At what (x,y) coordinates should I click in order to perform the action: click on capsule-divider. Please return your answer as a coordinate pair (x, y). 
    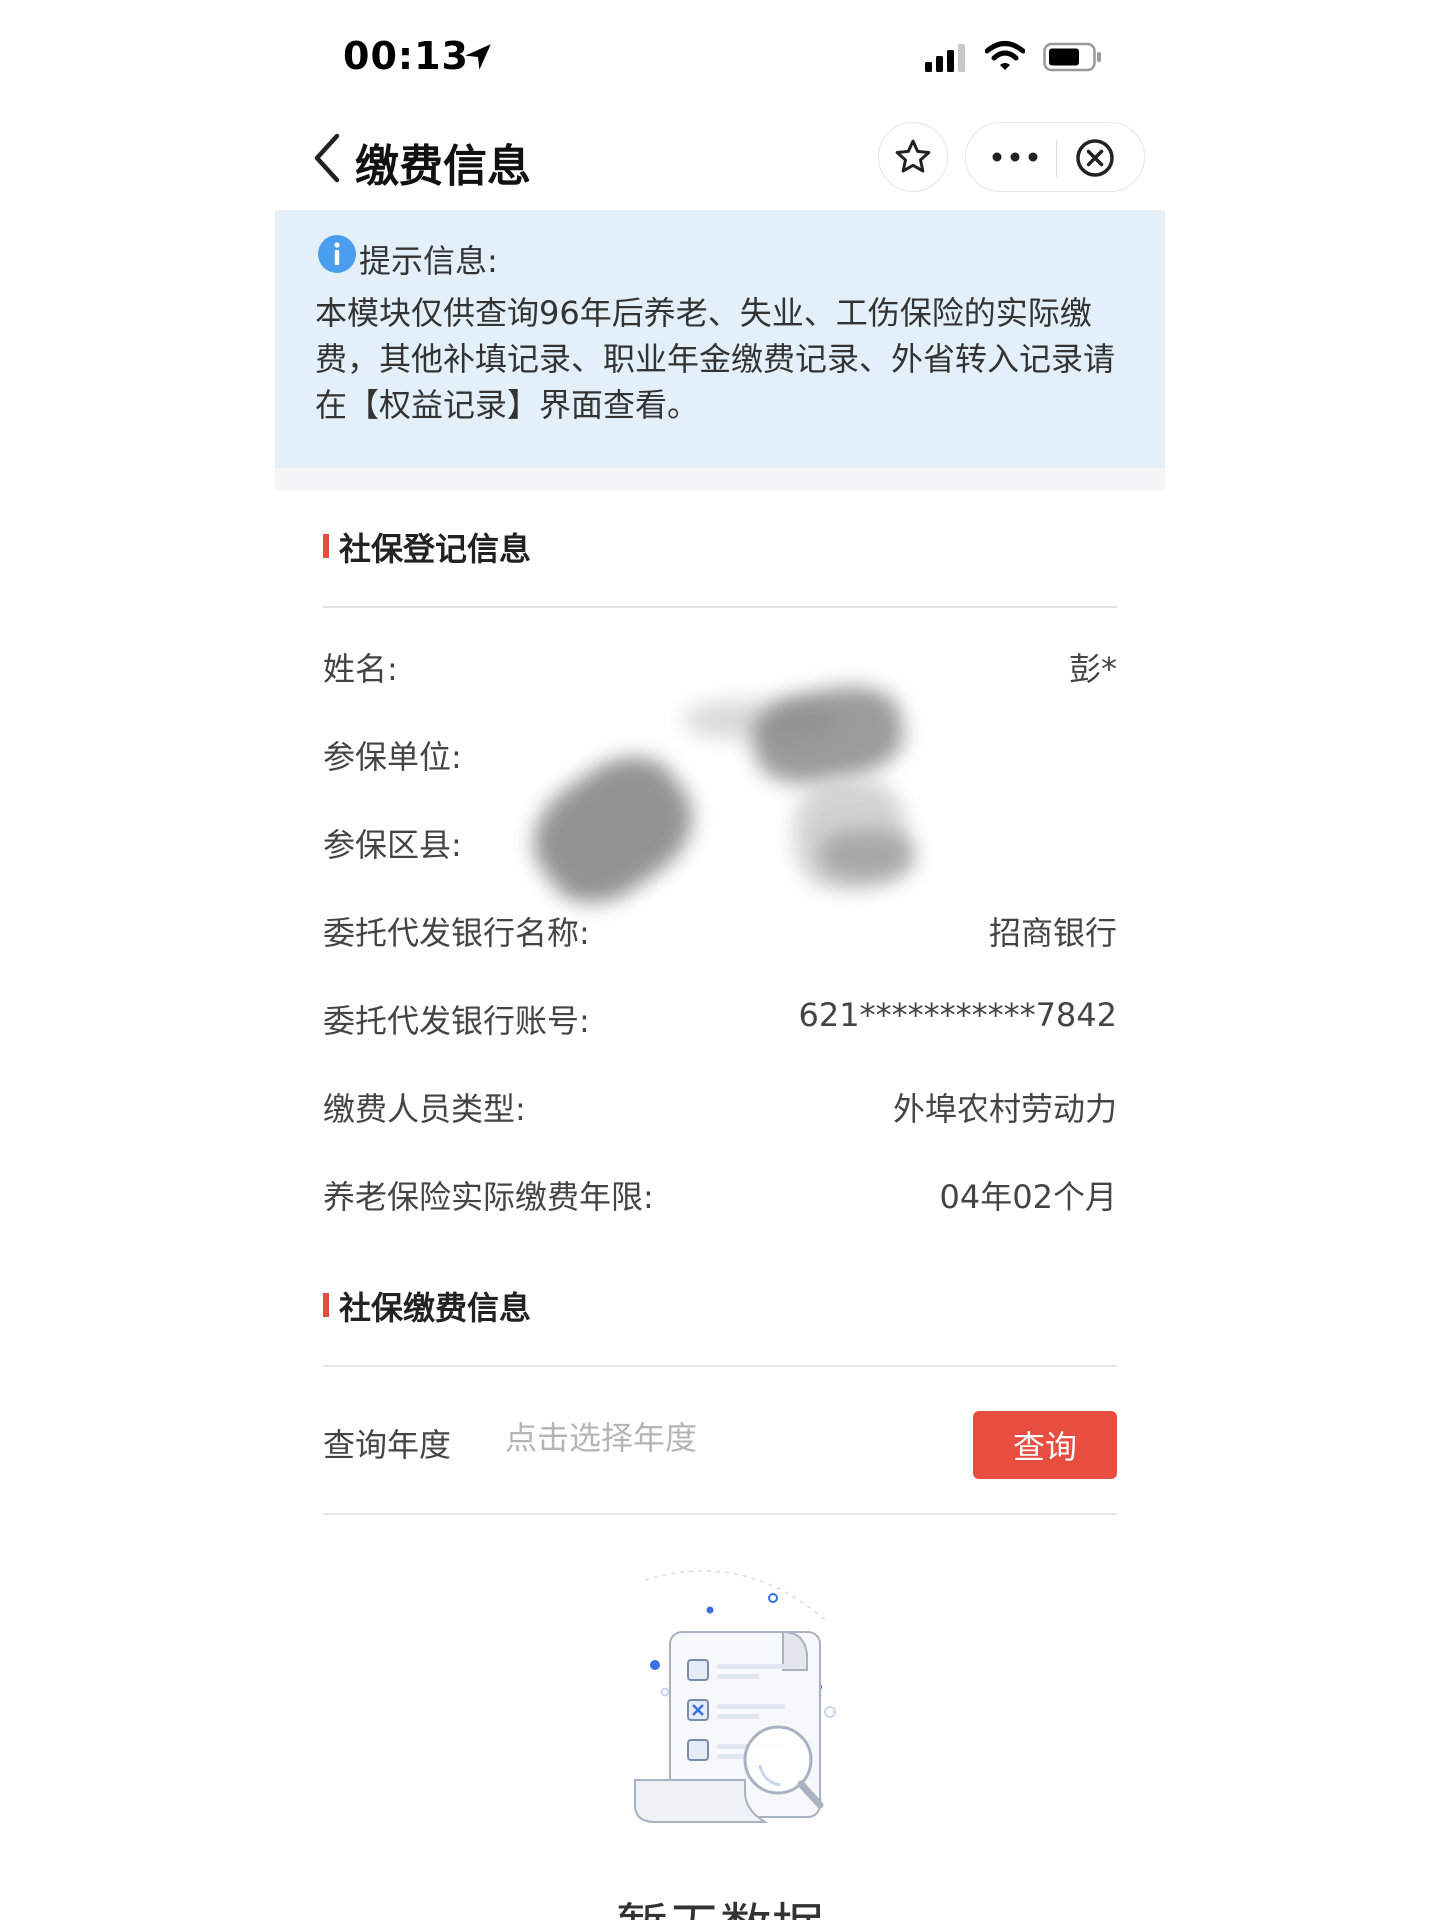
    Looking at the image, I should click on (1056, 158).